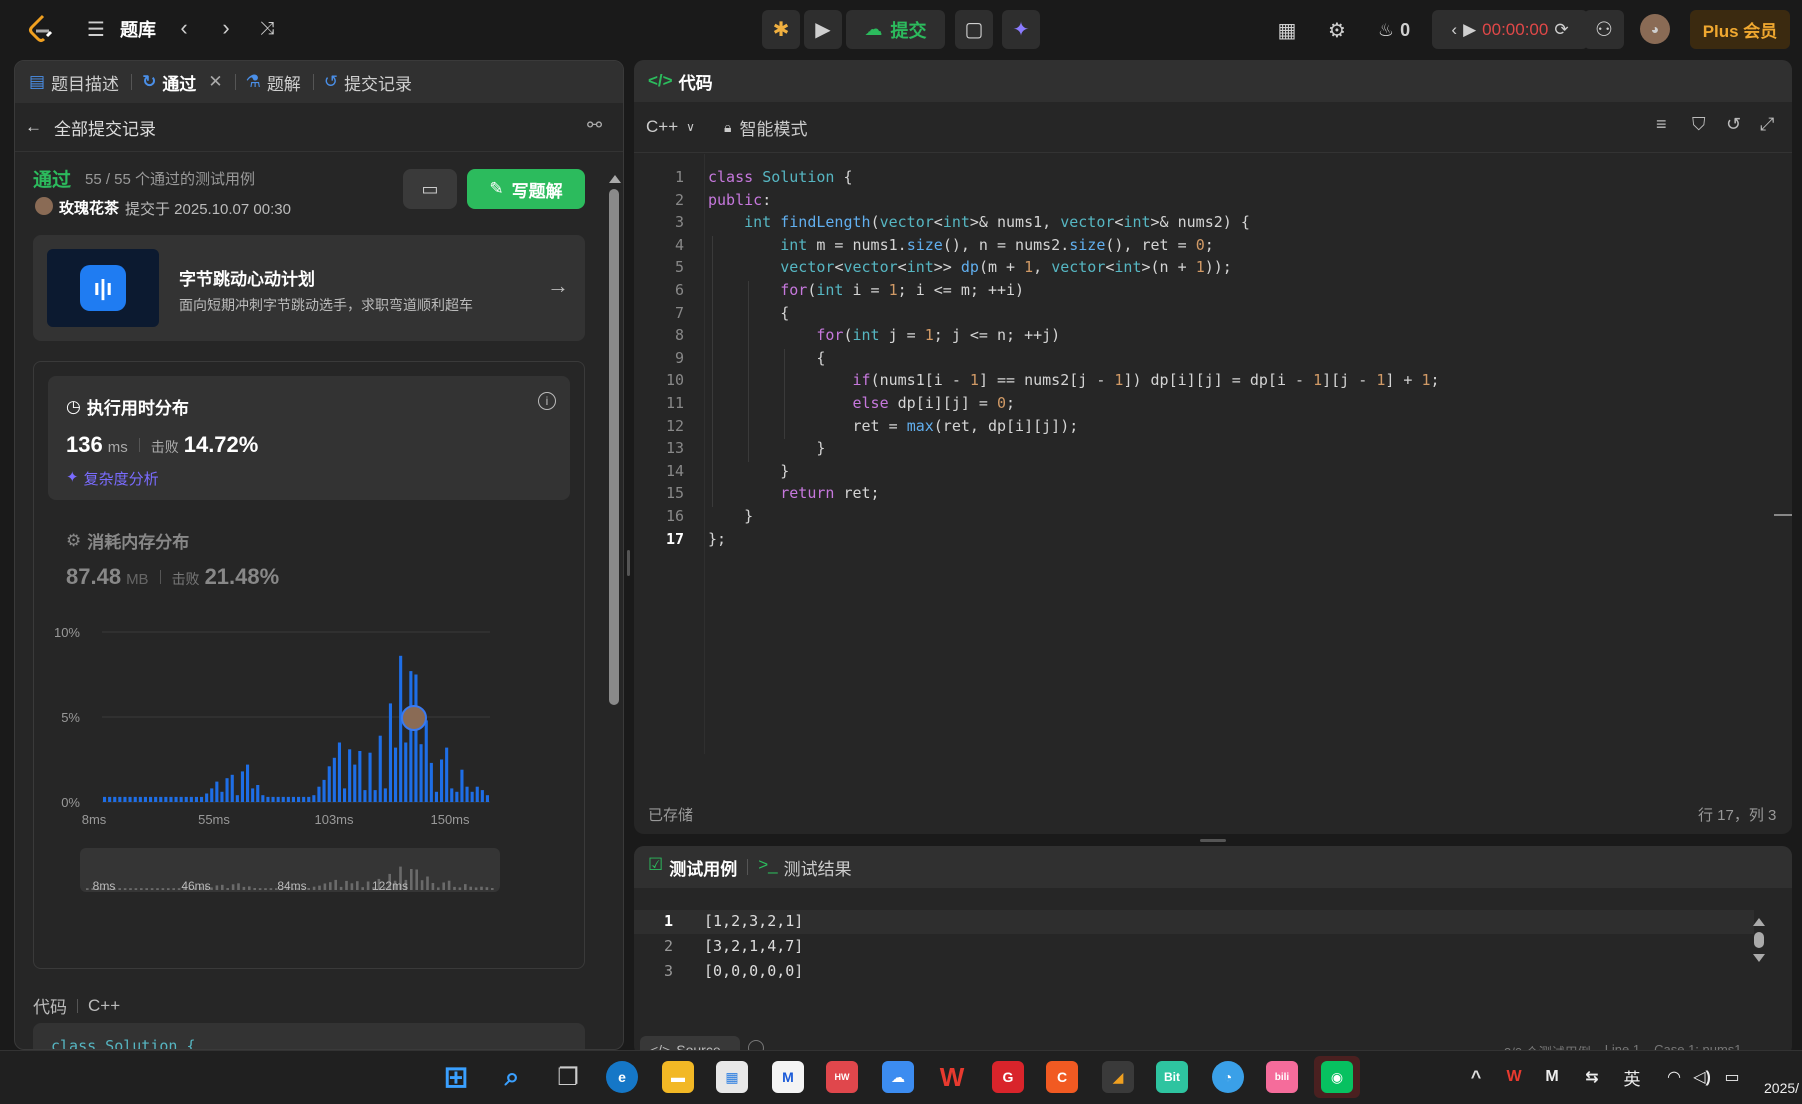  I want to click on test-case-count: 55 / 55 个通过的测试用例, so click(170, 179).